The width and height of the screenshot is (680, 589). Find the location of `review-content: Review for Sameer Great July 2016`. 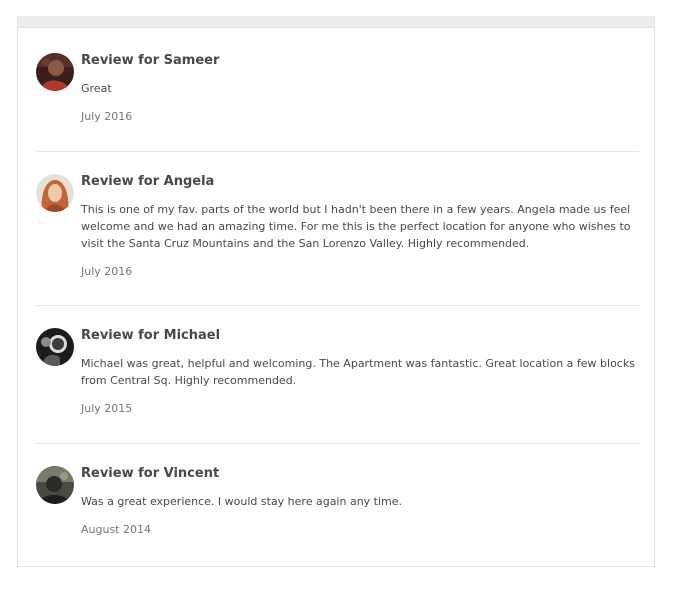

review-content: Review for Sameer Great July 2016 is located at coordinates (359, 88).